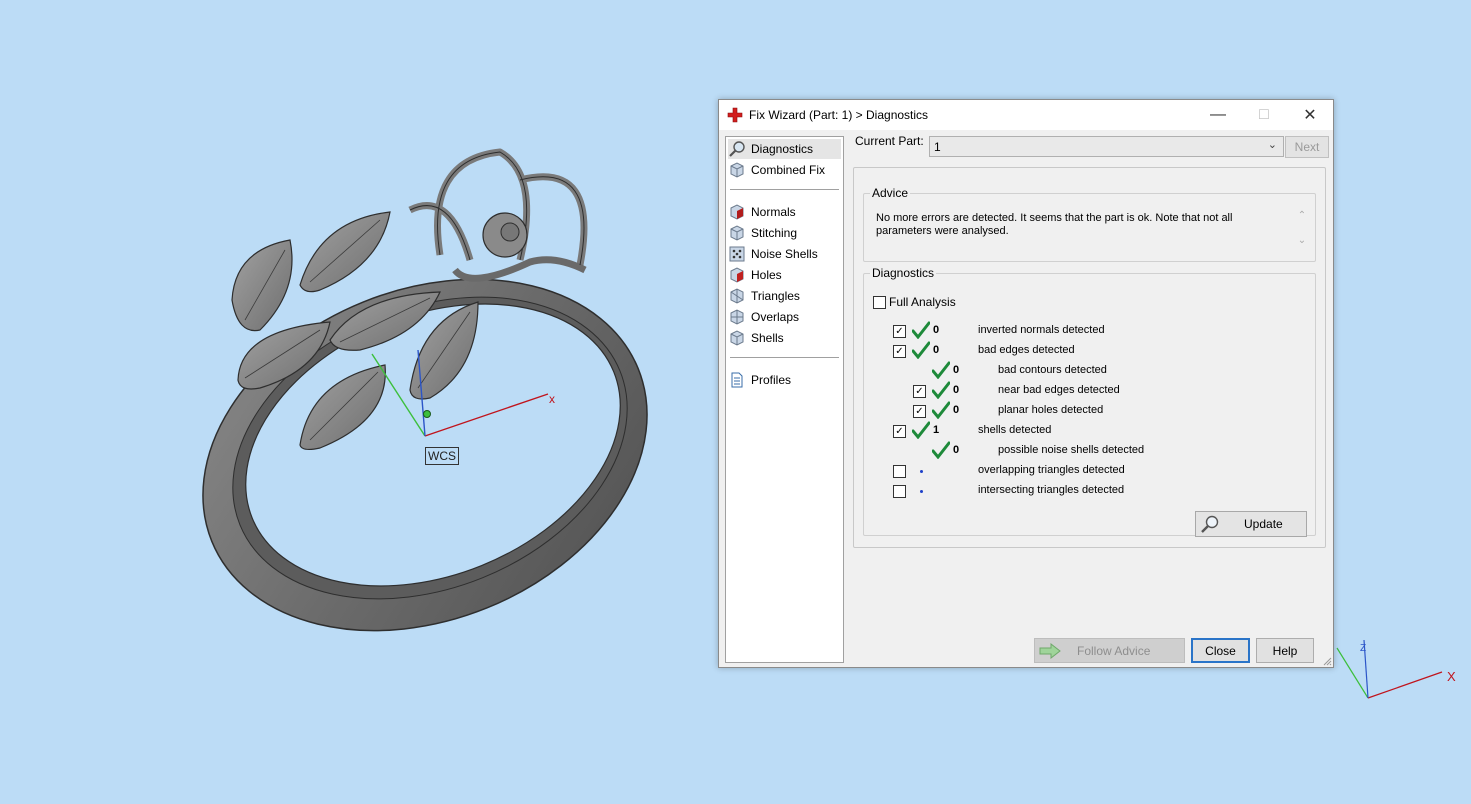 This screenshot has height=804, width=1471. I want to click on shells-cube-icon, so click(737, 338).